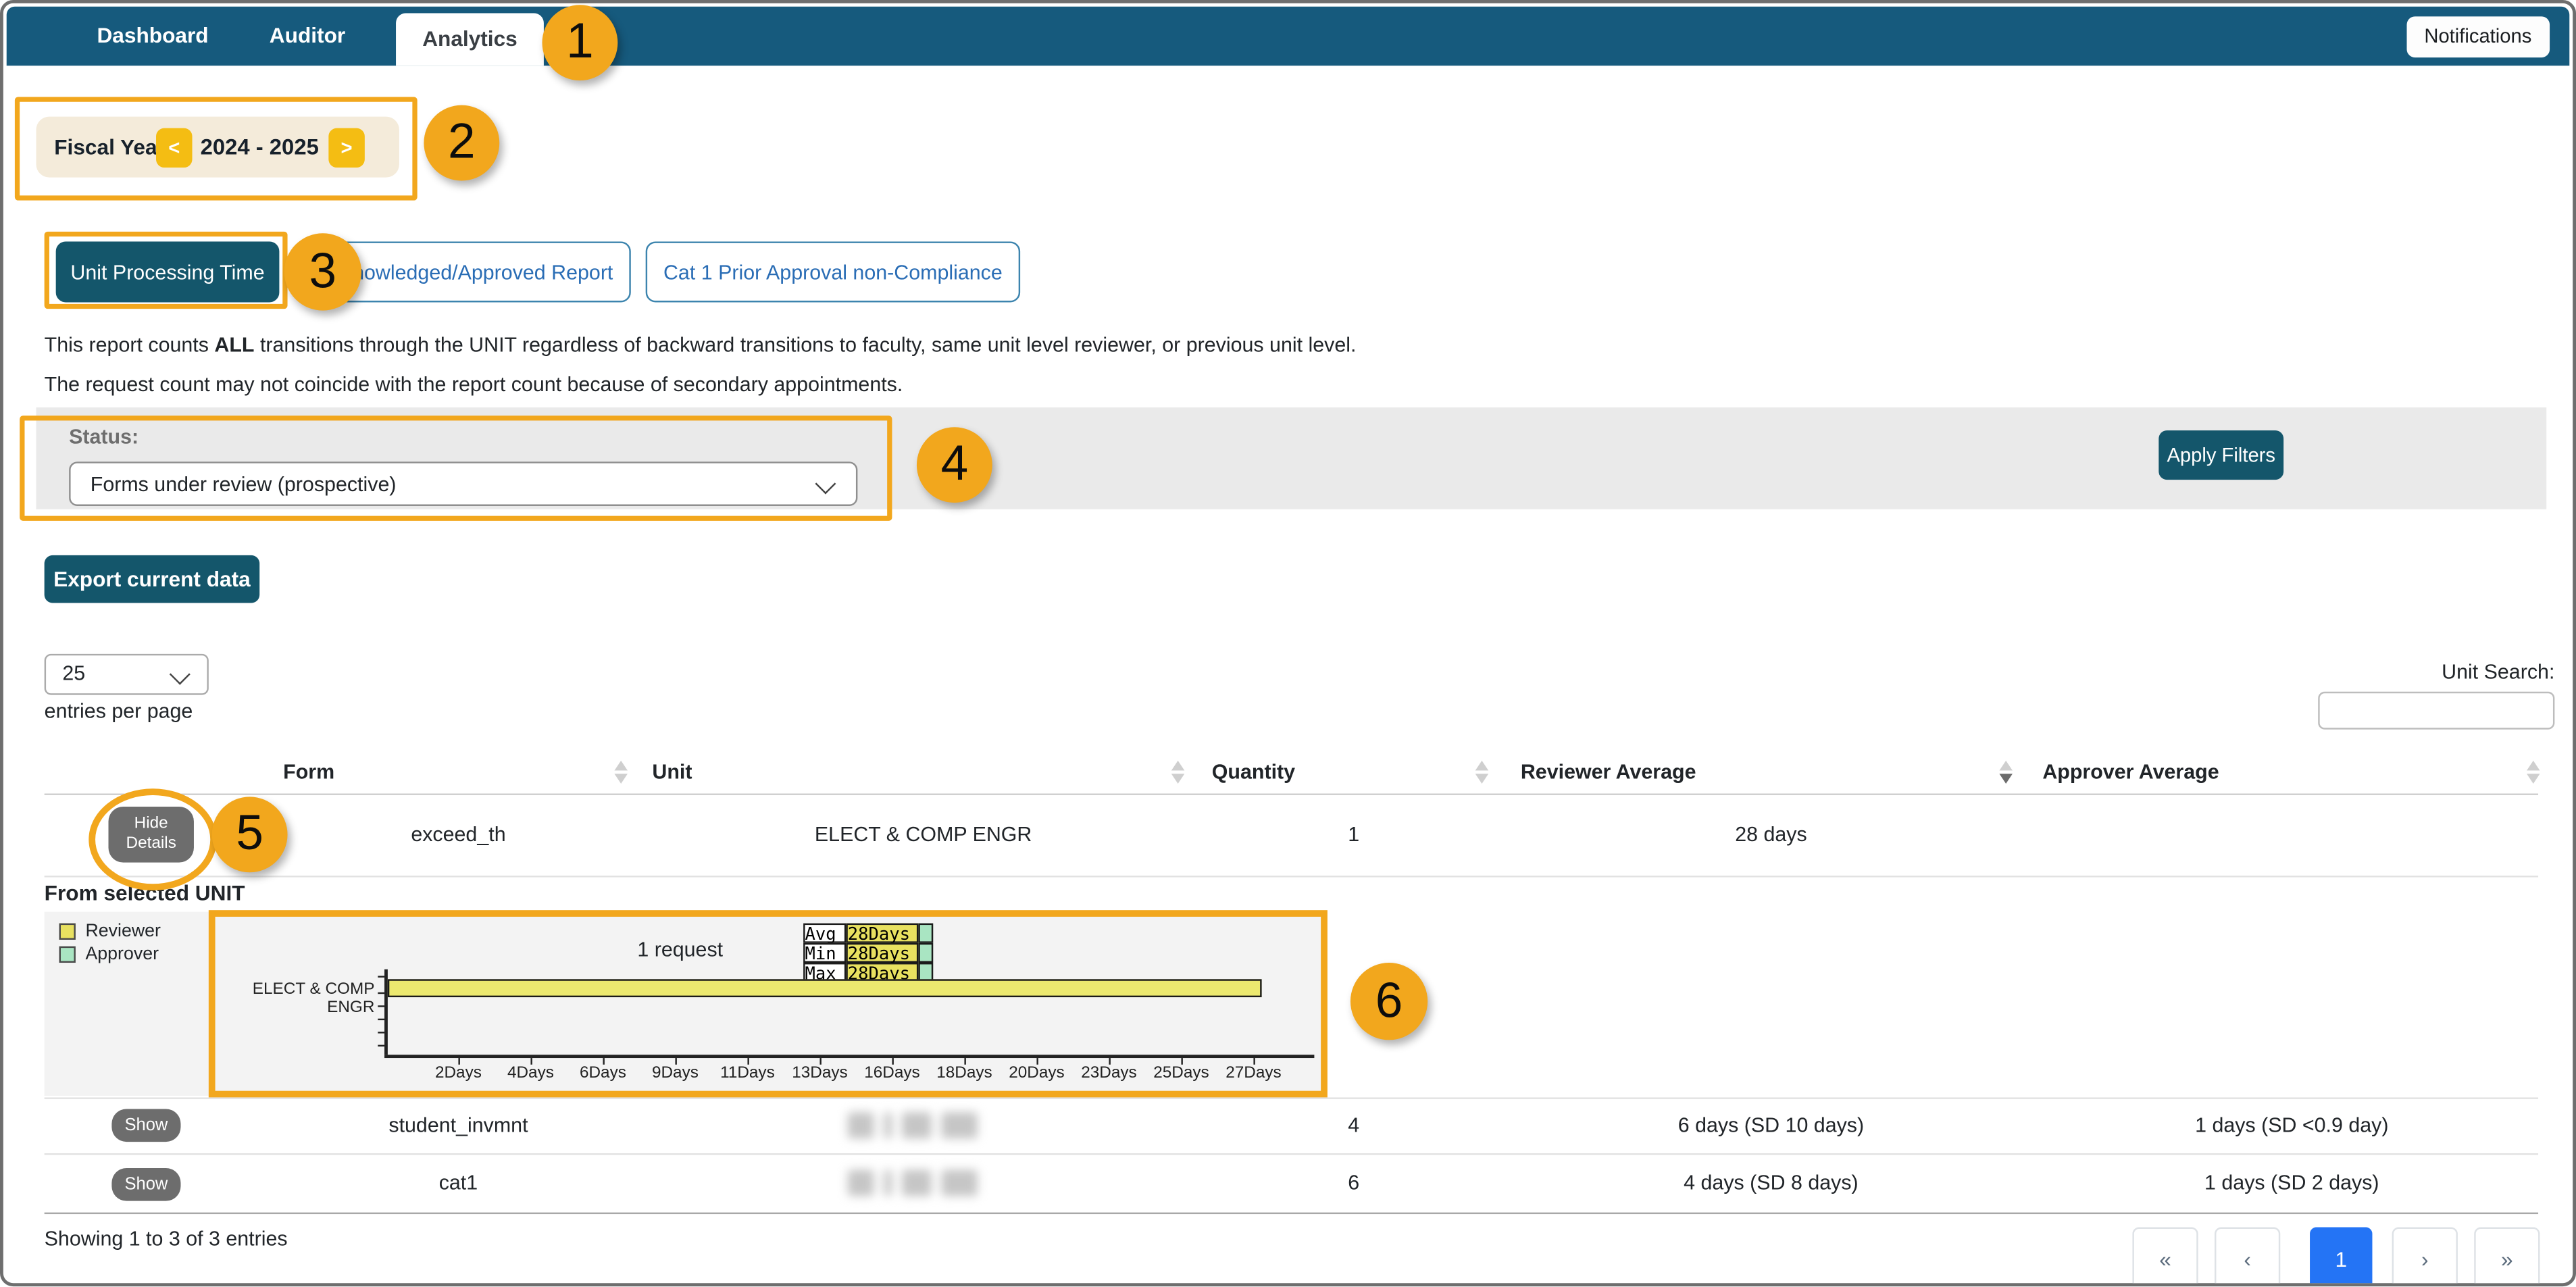 This screenshot has height=1287, width=2576. What do you see at coordinates (622, 773) in the screenshot?
I see `sort-icon-form` at bounding box center [622, 773].